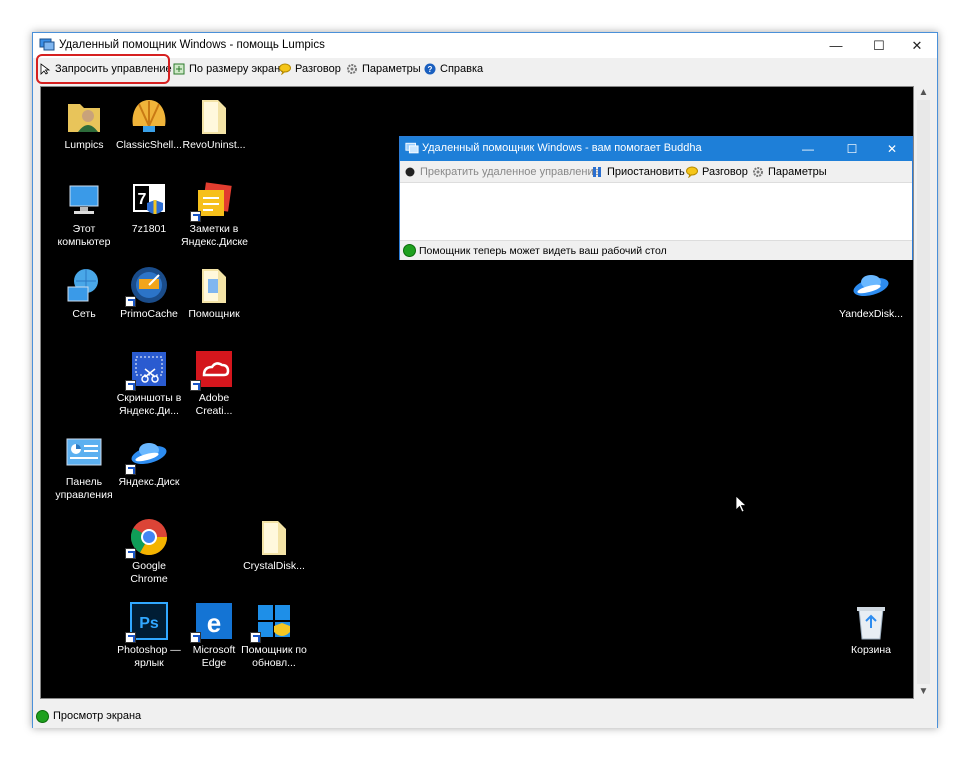 This screenshot has width=970, height=760. I want to click on request-control-highlight, so click(103, 69).